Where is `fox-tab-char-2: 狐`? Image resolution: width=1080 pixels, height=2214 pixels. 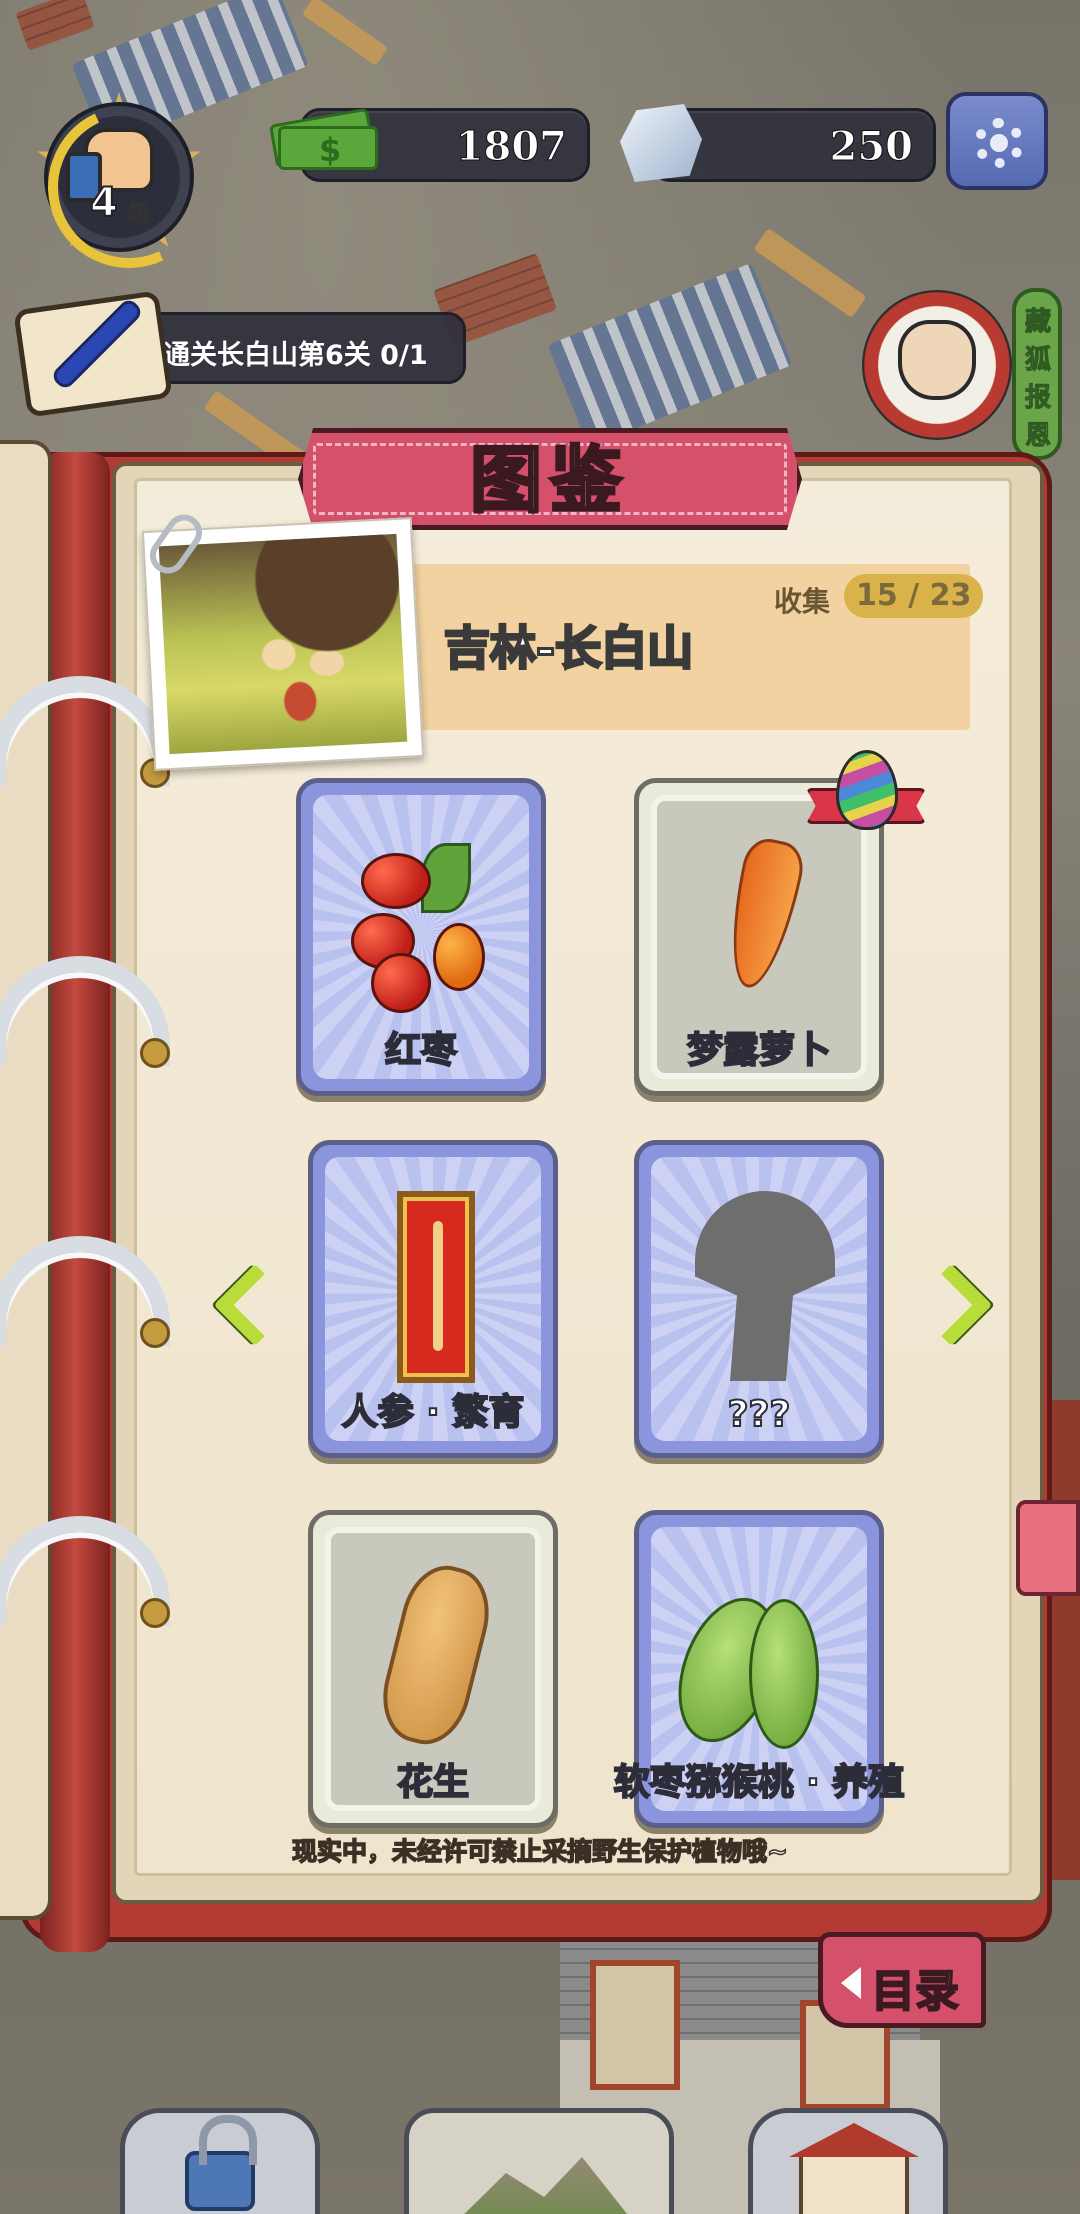
fox-tab-char-2: 狐 is located at coordinates (1037, 360).